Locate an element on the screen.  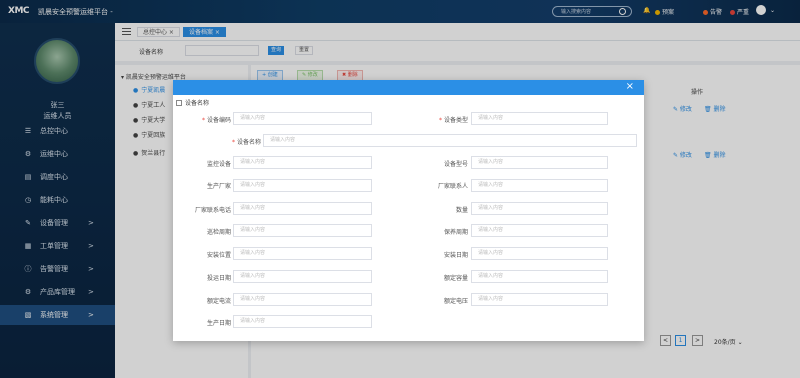
device-name-checkbox-row: 设备名称 is located at coordinates (192, 102).